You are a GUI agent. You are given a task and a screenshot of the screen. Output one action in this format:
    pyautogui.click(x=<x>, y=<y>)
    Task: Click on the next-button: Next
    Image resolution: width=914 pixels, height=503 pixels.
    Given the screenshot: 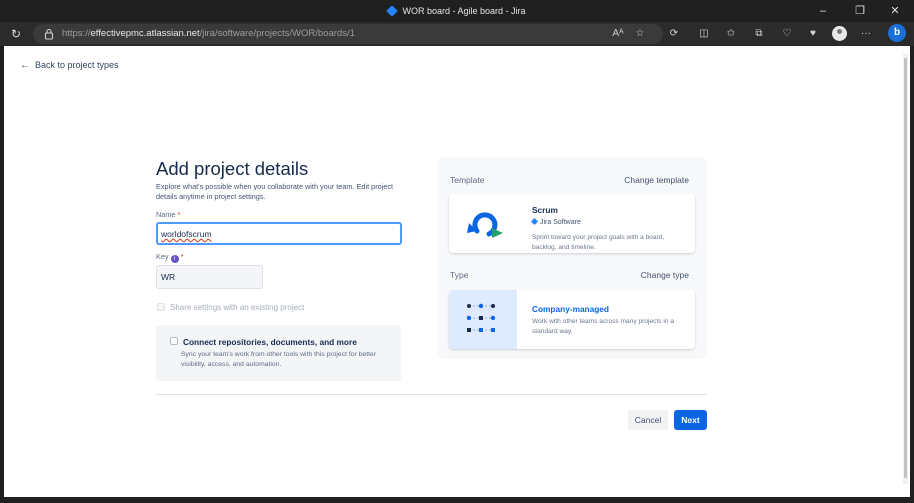 What is the action you would take?
    pyautogui.click(x=690, y=420)
    